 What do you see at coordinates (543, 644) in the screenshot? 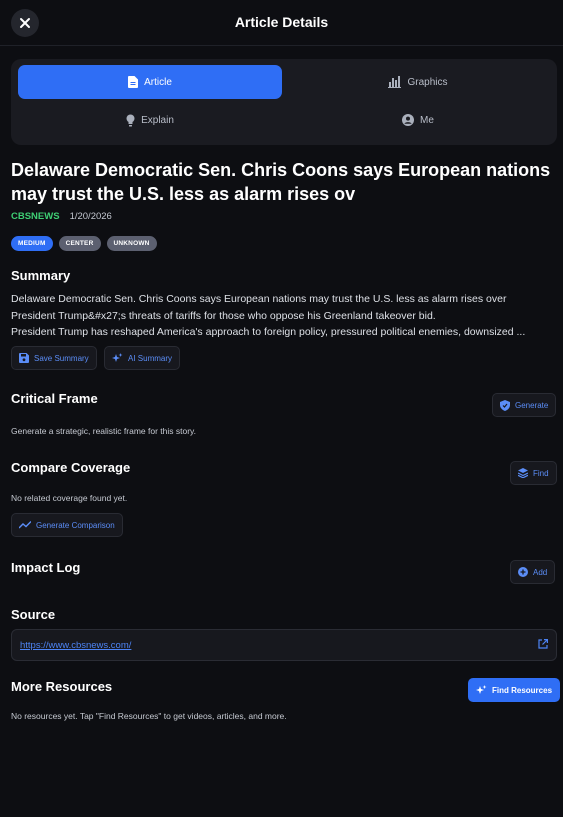
I see `external-link-icon` at bounding box center [543, 644].